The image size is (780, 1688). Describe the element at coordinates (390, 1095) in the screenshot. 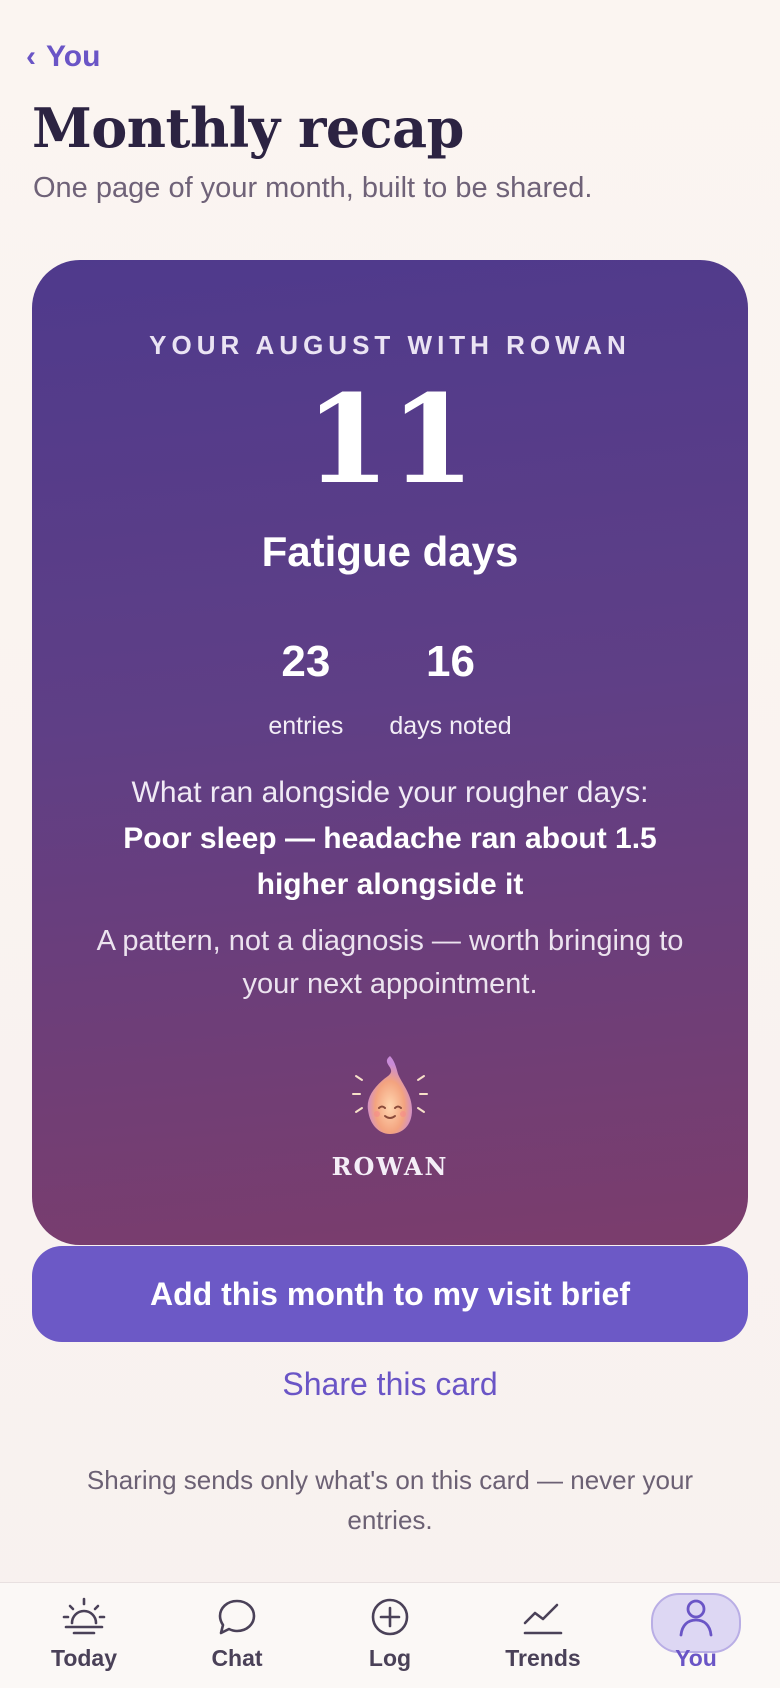

I see `rowan-mascot-icon` at that location.